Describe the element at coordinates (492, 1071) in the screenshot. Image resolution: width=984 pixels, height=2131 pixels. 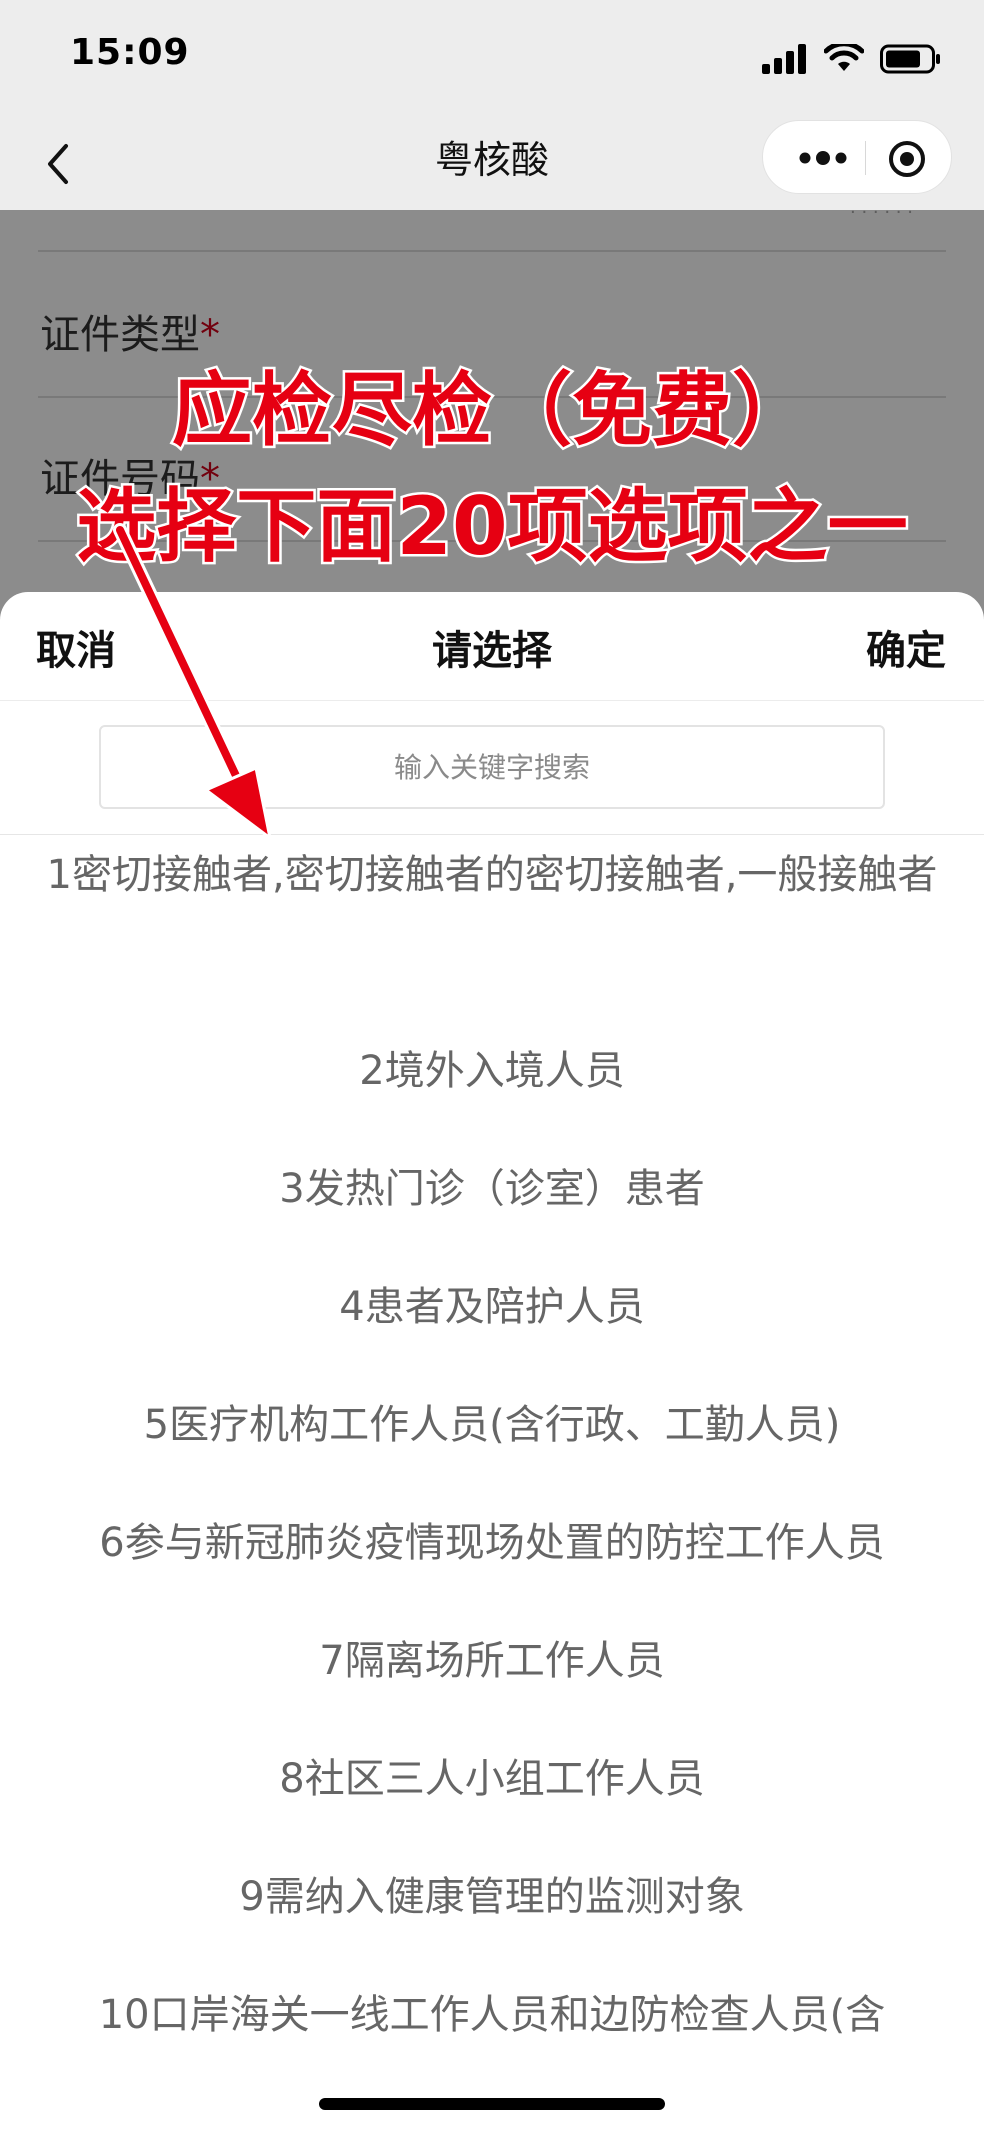
I see `option-item: 2境外入境人员` at that location.